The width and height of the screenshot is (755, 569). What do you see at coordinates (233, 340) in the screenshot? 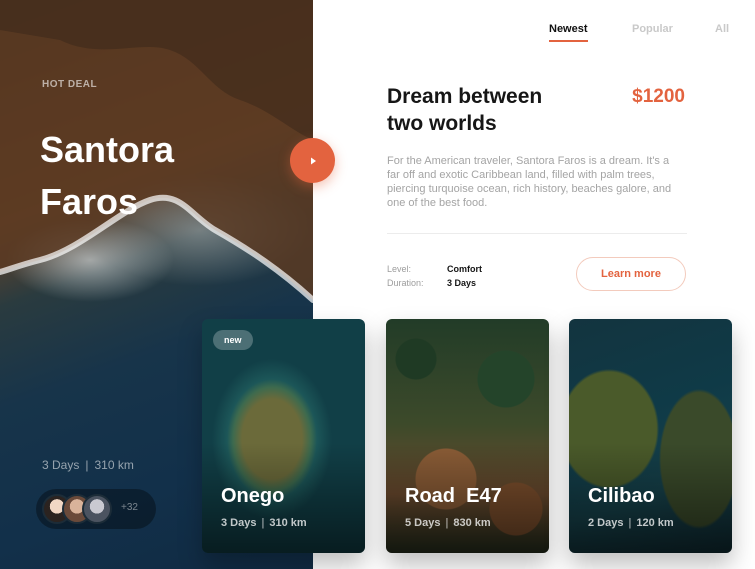
I see `new-badge: new` at bounding box center [233, 340].